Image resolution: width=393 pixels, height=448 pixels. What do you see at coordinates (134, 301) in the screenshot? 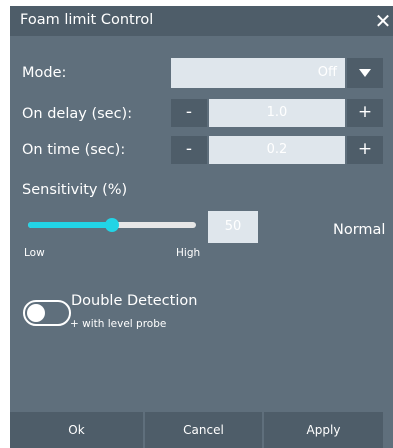
I see `double-detection-label: Double Detection` at bounding box center [134, 301].